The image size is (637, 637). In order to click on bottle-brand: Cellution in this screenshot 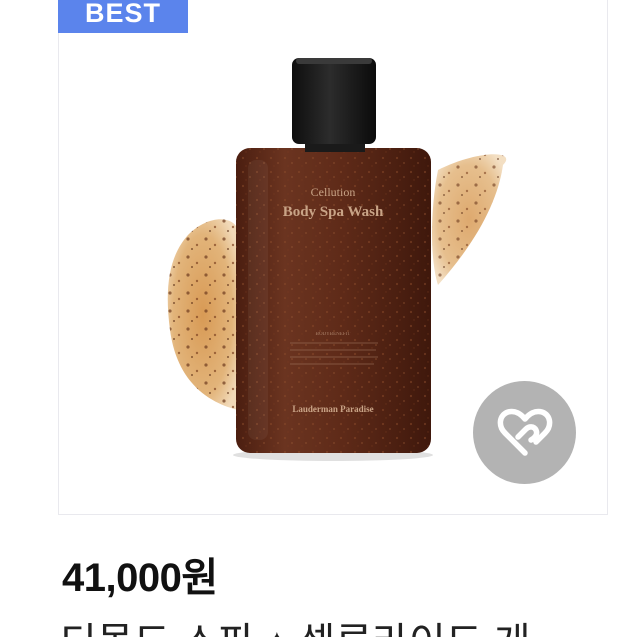, I will do `click(333, 192)`.